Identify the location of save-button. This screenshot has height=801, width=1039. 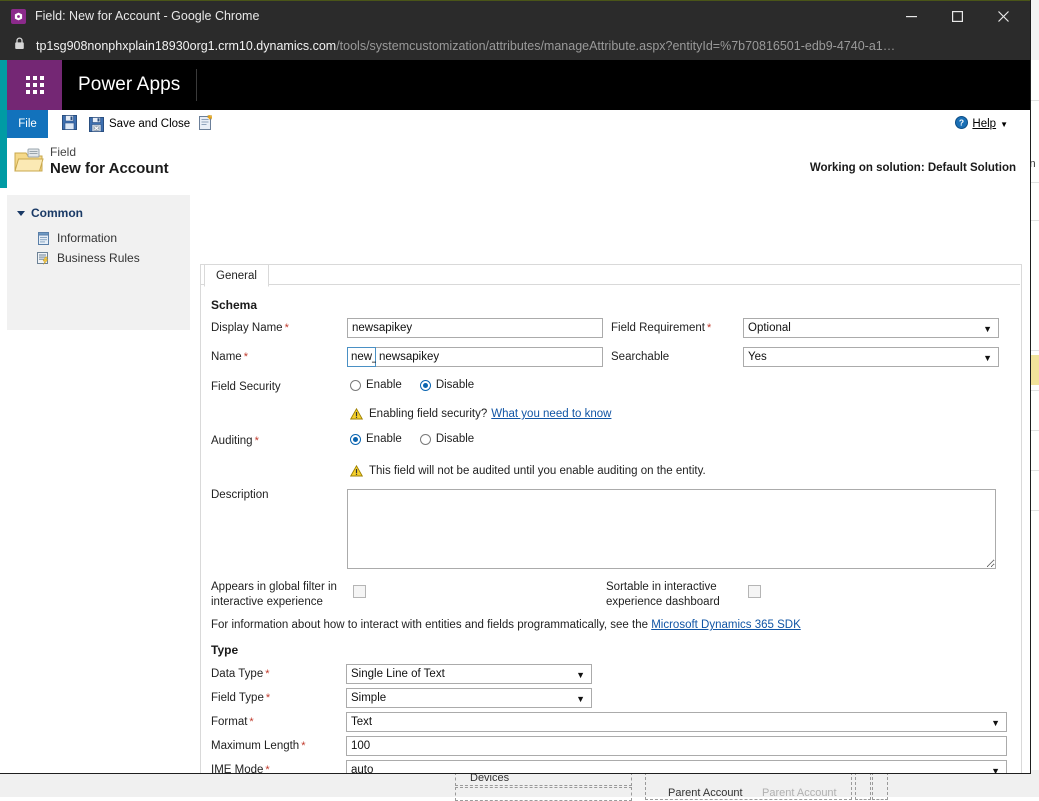
(69, 124).